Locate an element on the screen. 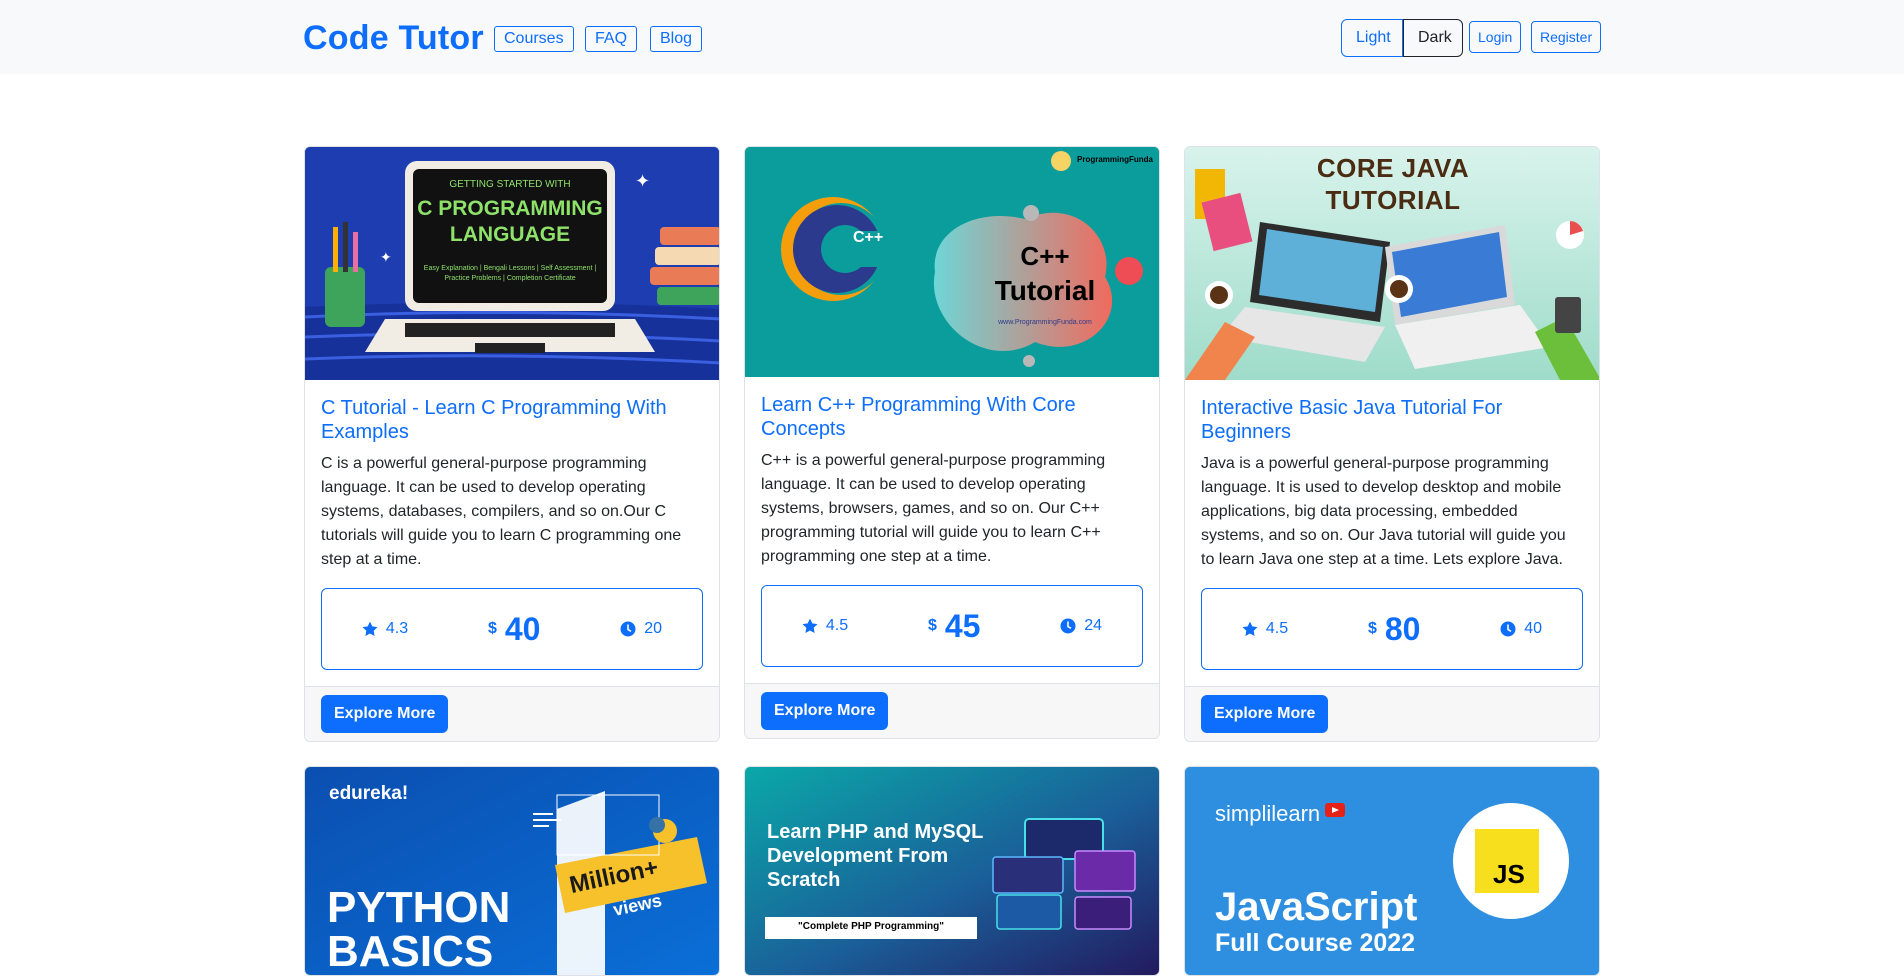 This screenshot has width=1904, height=976. duration-stat: 20 is located at coordinates (641, 629).